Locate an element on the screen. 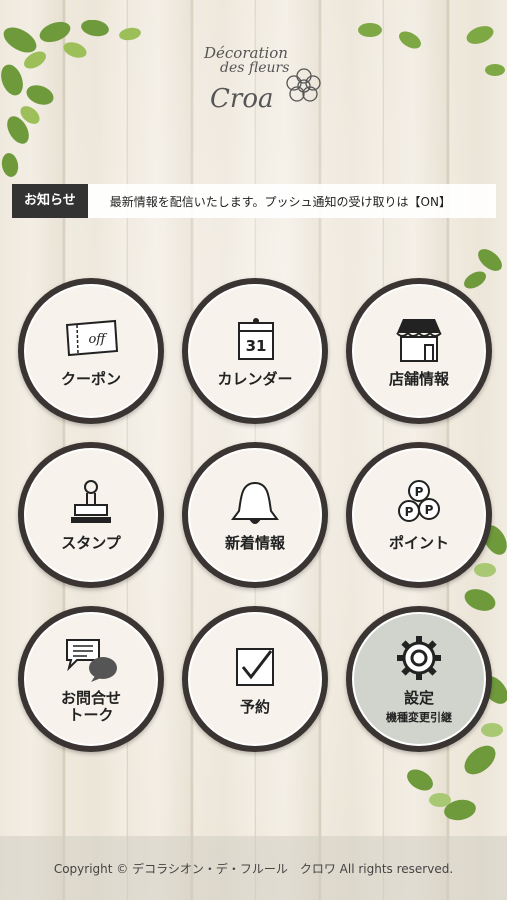 Image resolution: width=507 pixels, height=900 pixels. gear-icon is located at coordinates (419, 657).